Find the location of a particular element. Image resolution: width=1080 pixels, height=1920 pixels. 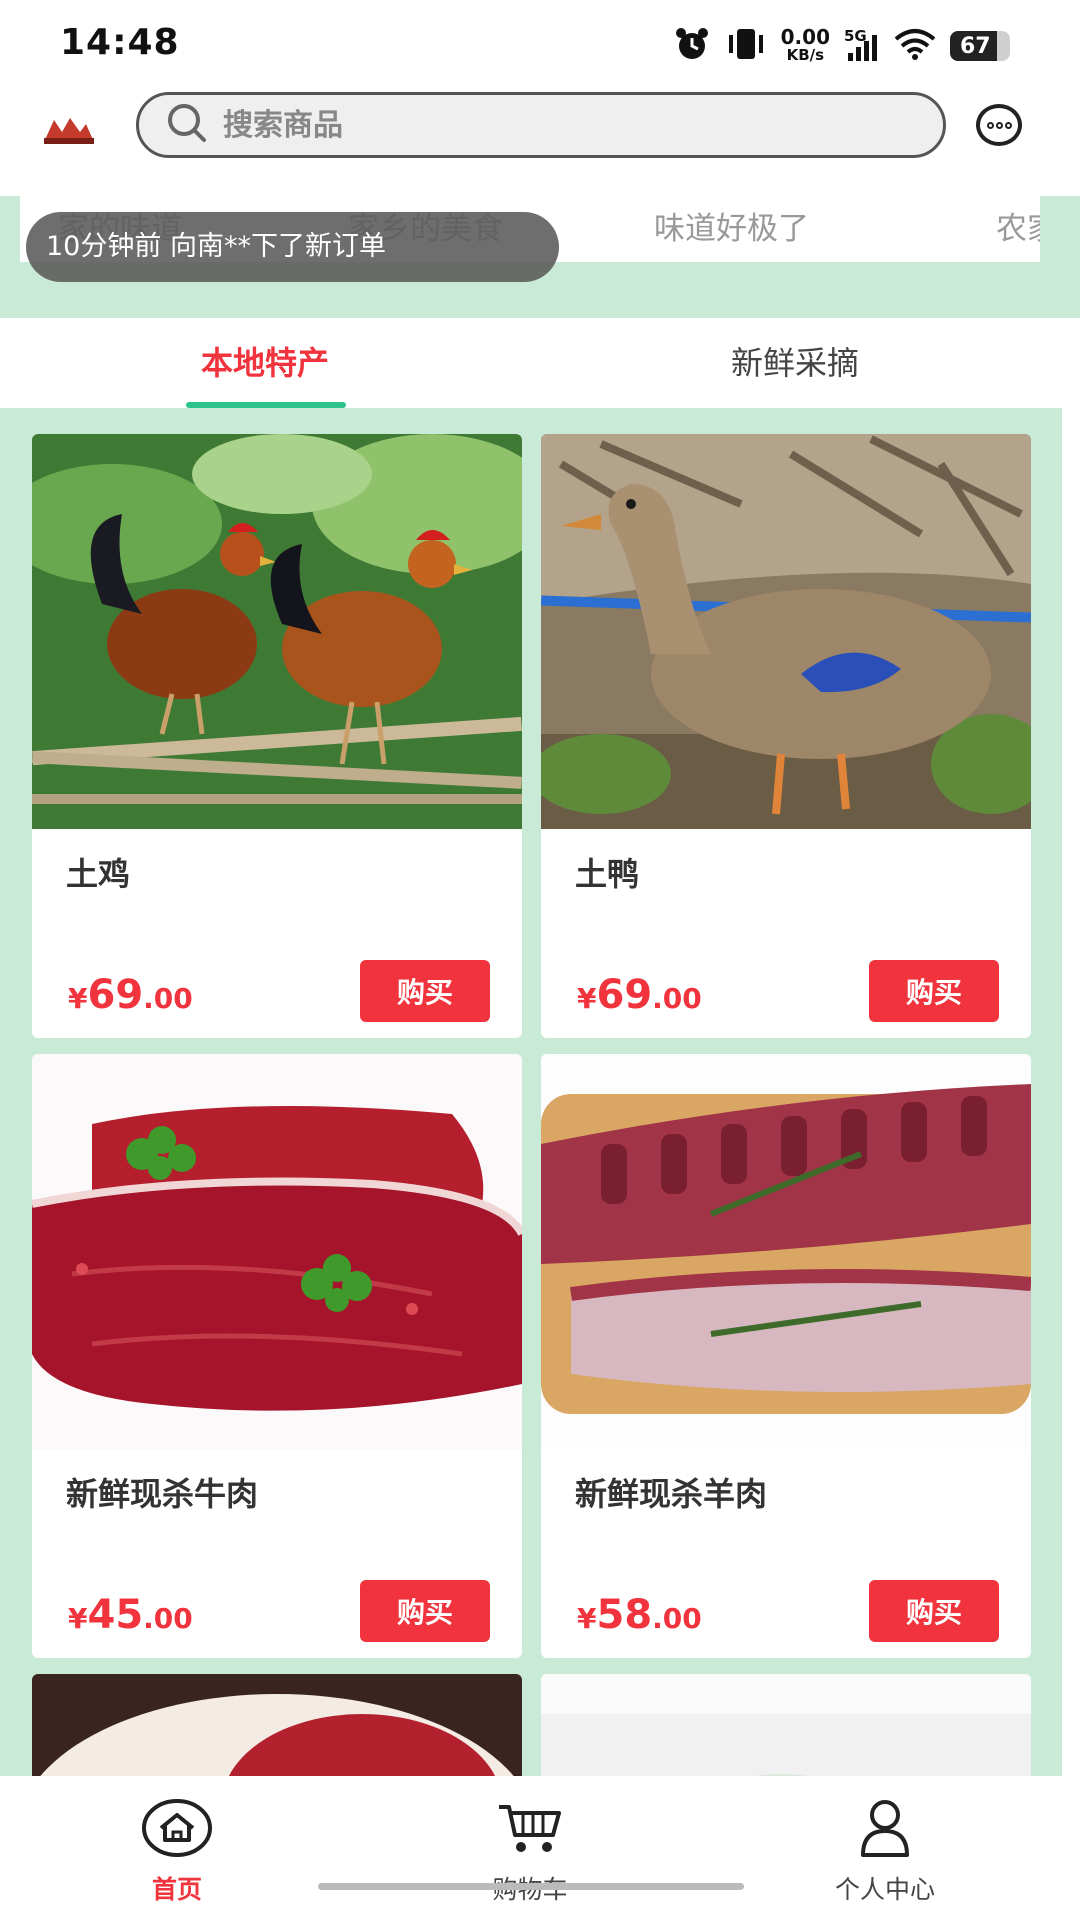

nav-profile-label: 个人中心 is located at coordinates (884, 1889).